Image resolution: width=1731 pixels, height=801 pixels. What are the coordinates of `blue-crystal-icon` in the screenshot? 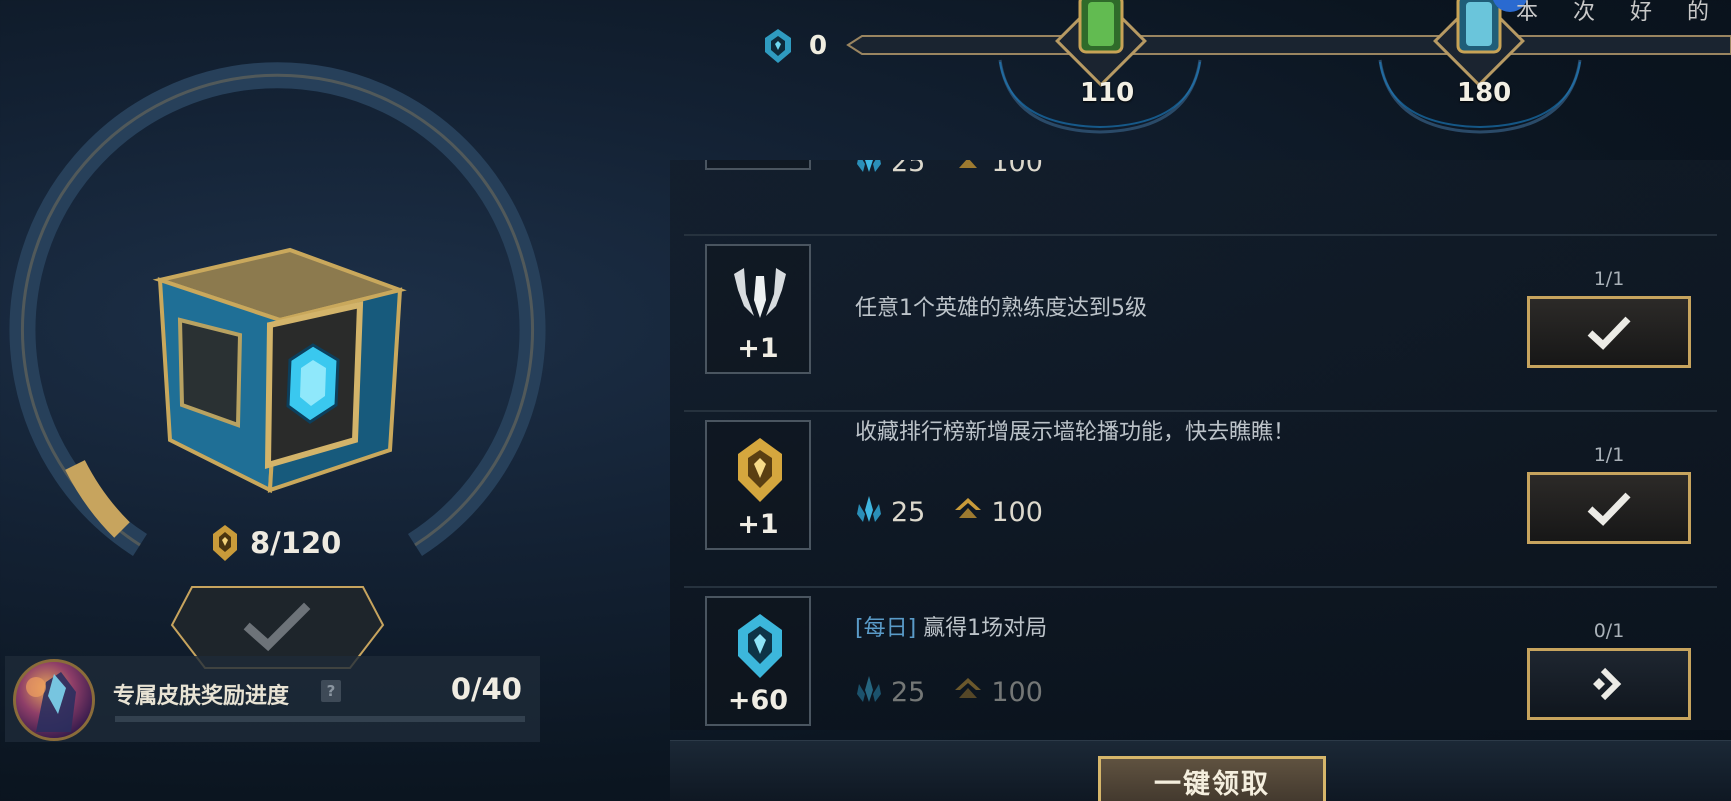 It's located at (778, 46).